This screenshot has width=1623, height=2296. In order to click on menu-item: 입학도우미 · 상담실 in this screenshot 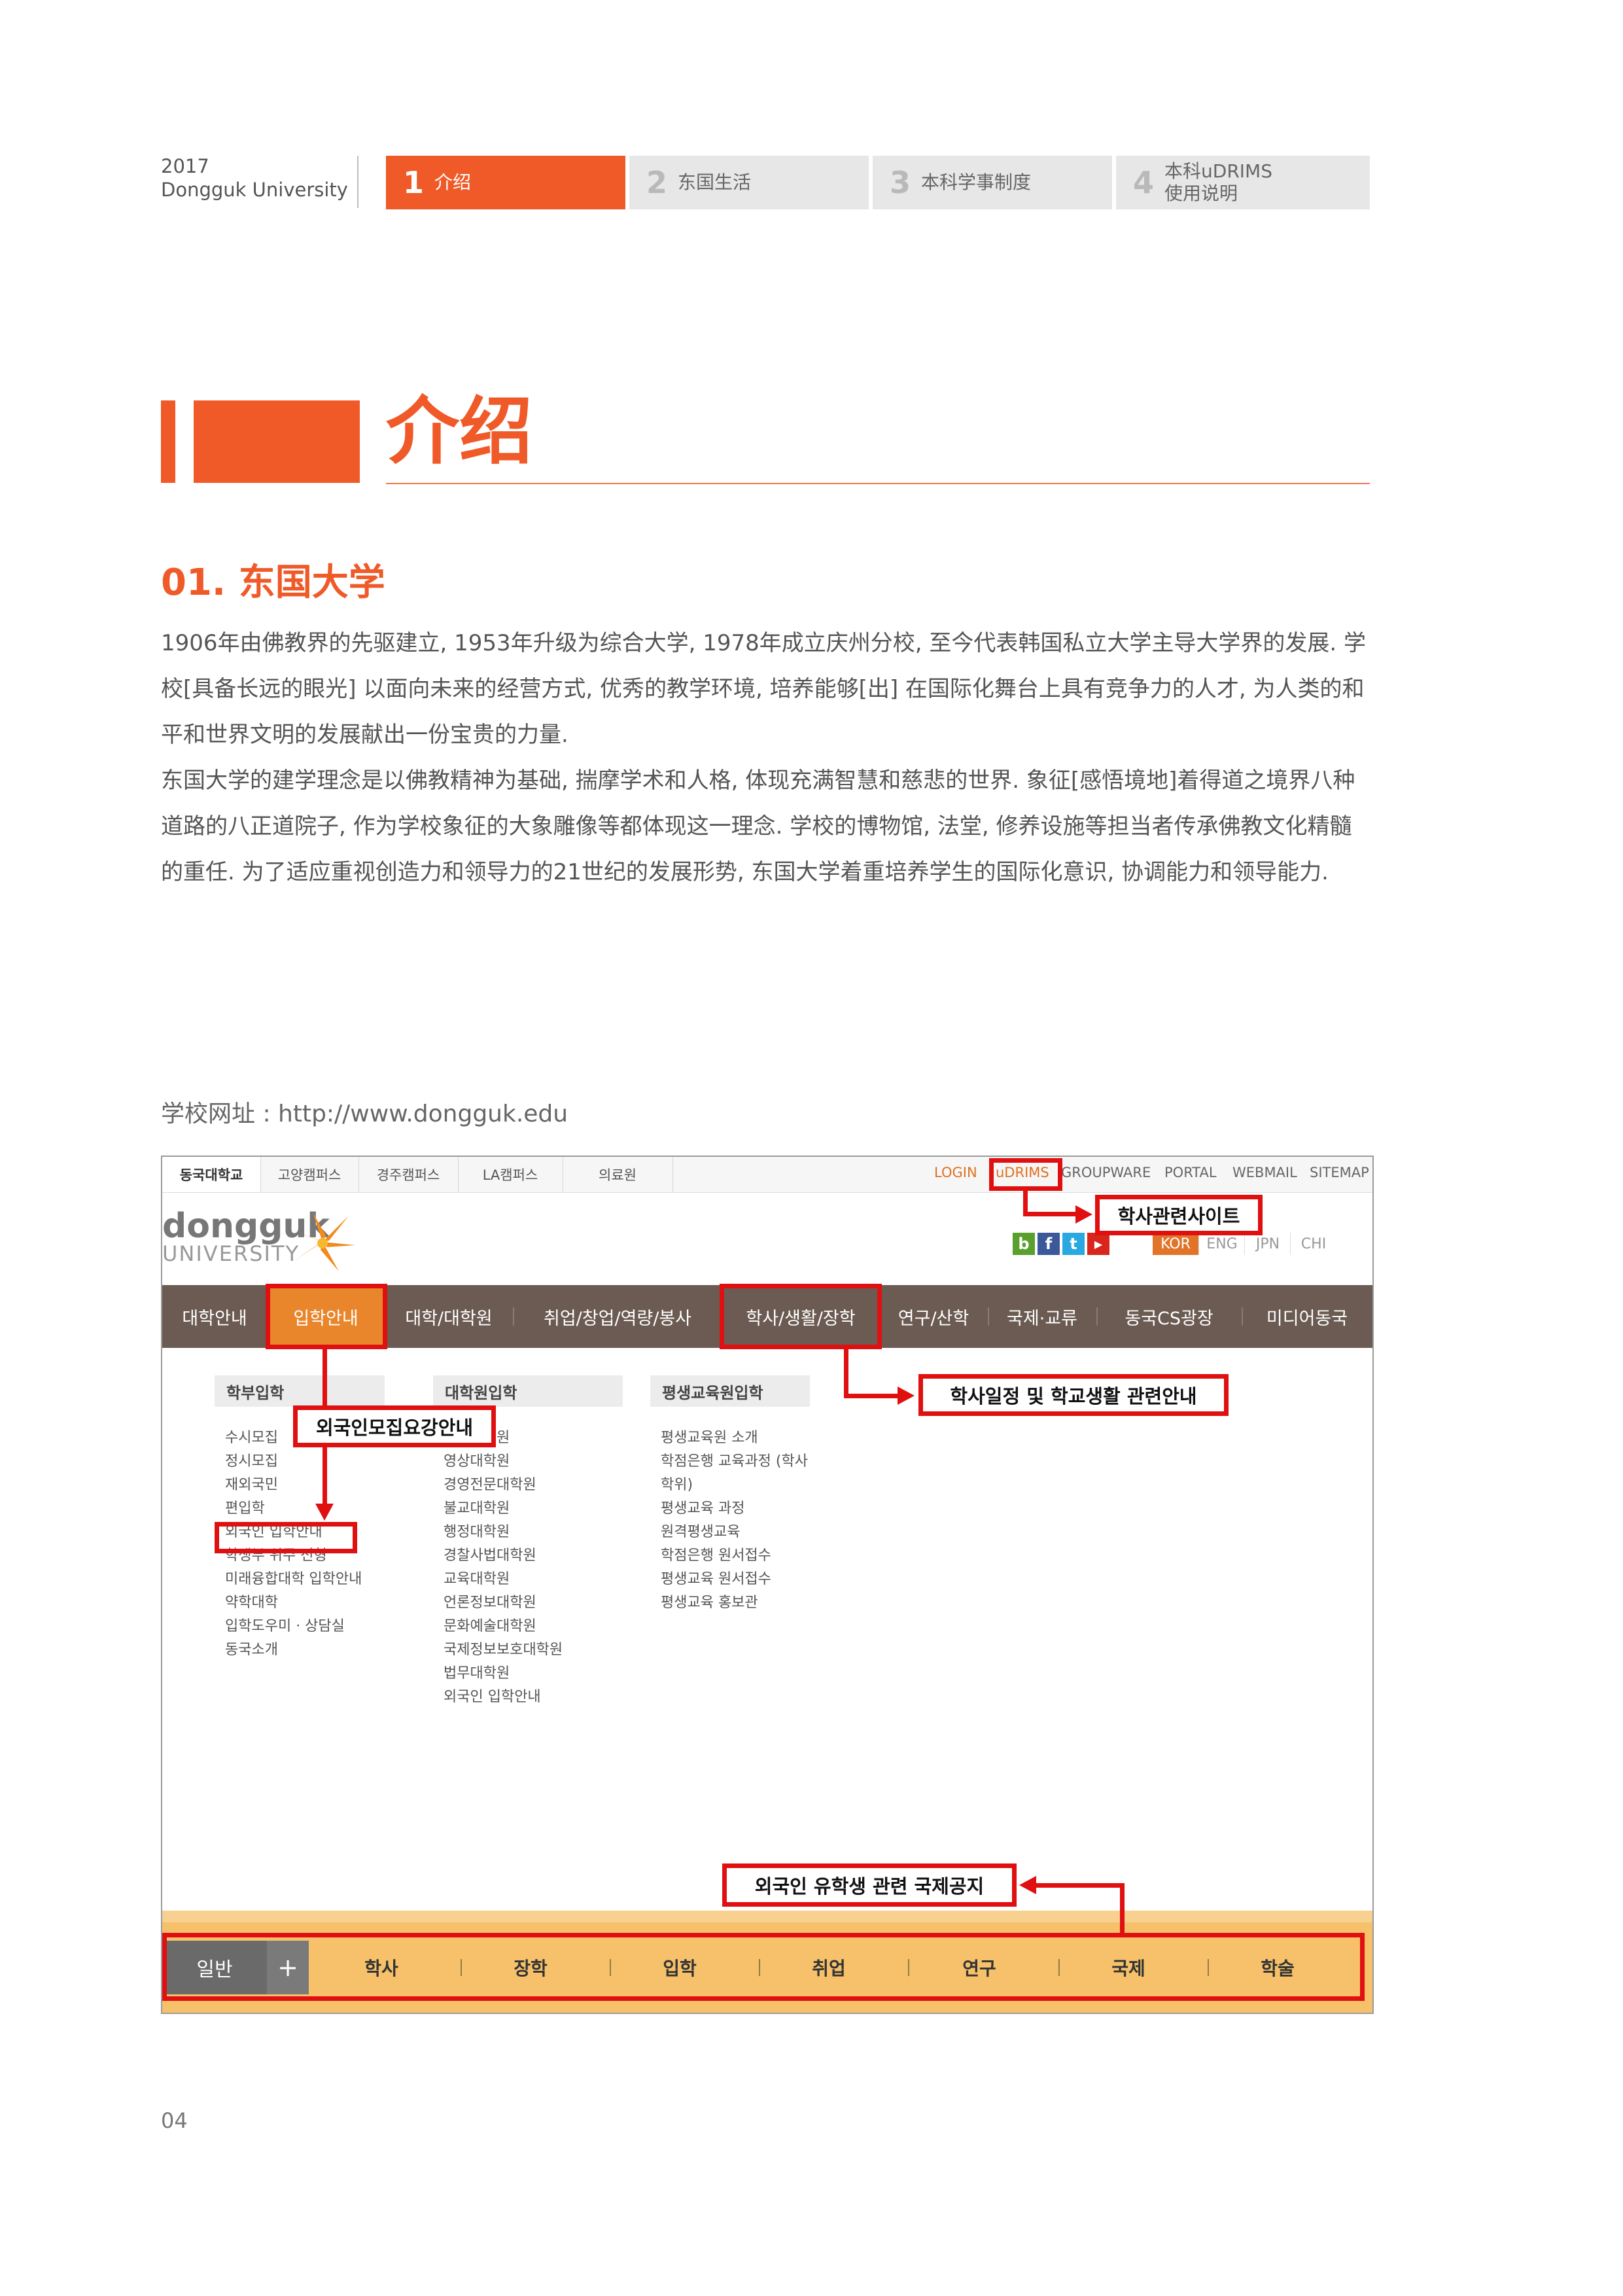, I will do `click(293, 1627)`.